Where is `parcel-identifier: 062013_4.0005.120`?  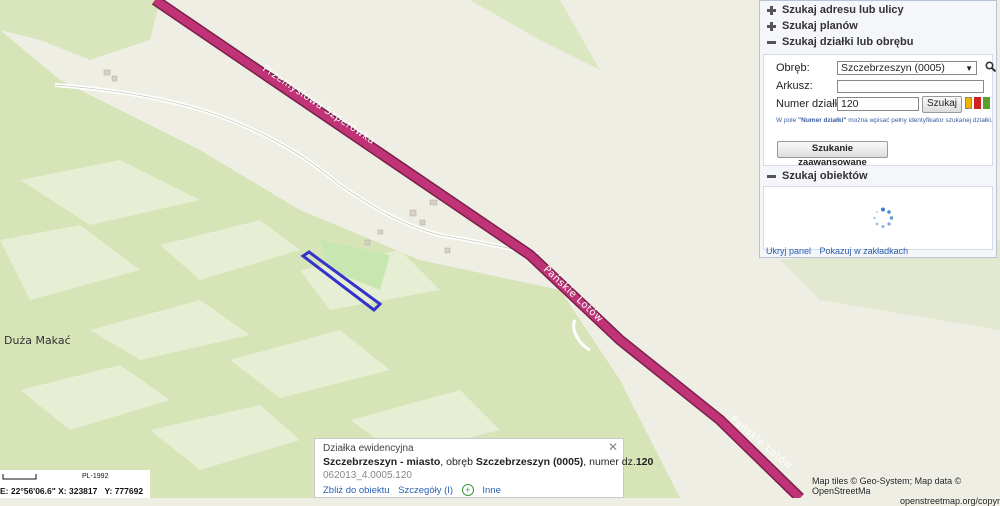
parcel-identifier: 062013_4.0005.120 is located at coordinates (367, 475).